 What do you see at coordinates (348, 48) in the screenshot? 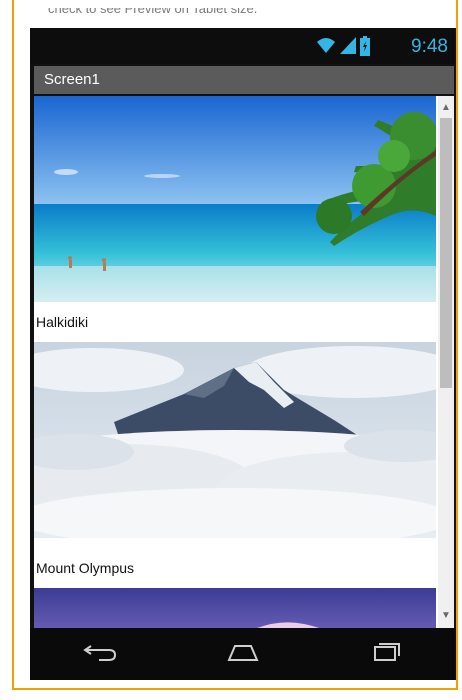
I see `signal-icon` at bounding box center [348, 48].